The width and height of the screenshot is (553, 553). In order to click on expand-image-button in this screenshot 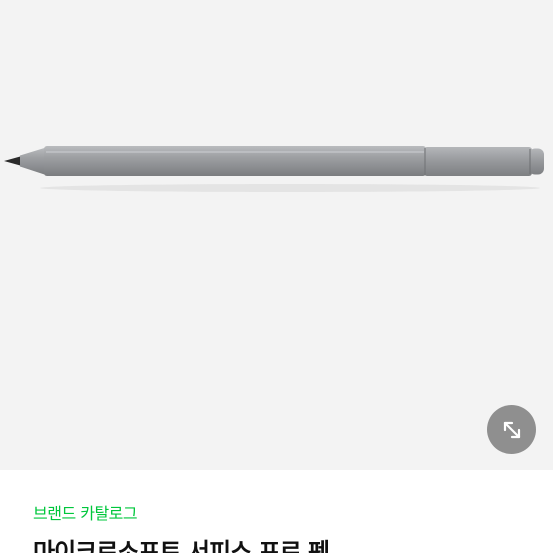, I will do `click(511, 429)`.